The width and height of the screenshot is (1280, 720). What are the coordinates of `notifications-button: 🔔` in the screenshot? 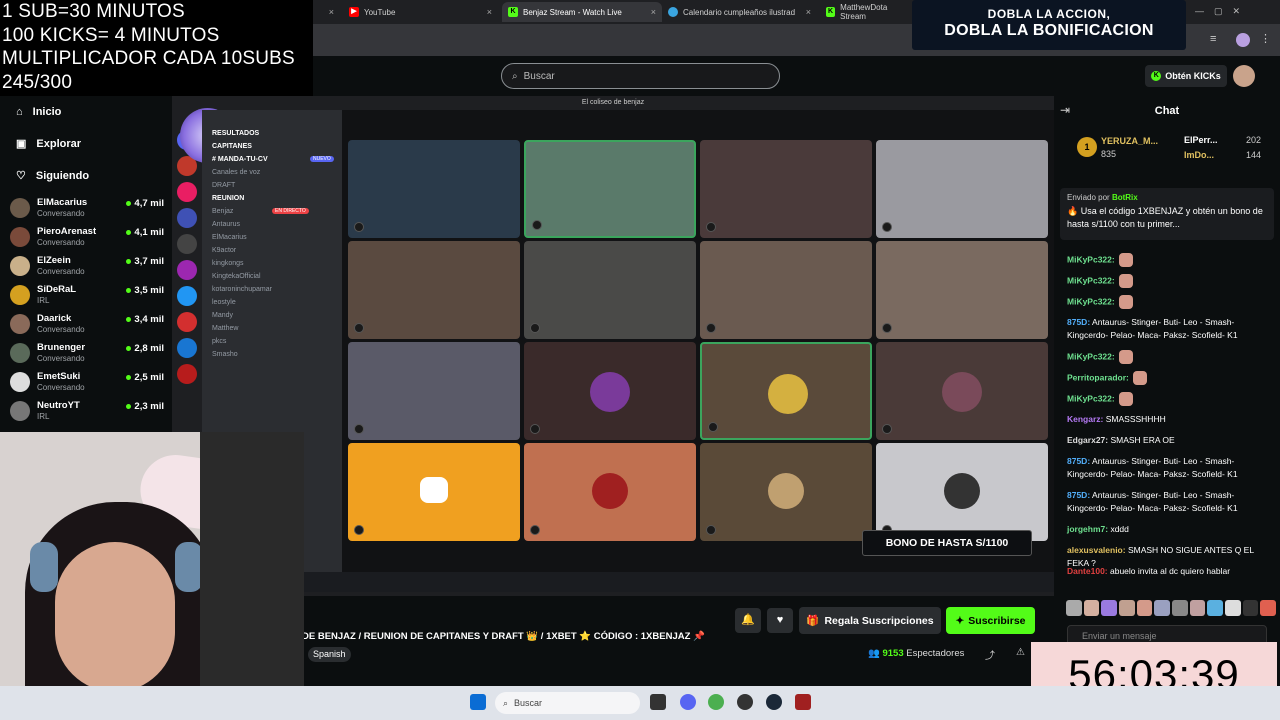 It's located at (748, 620).